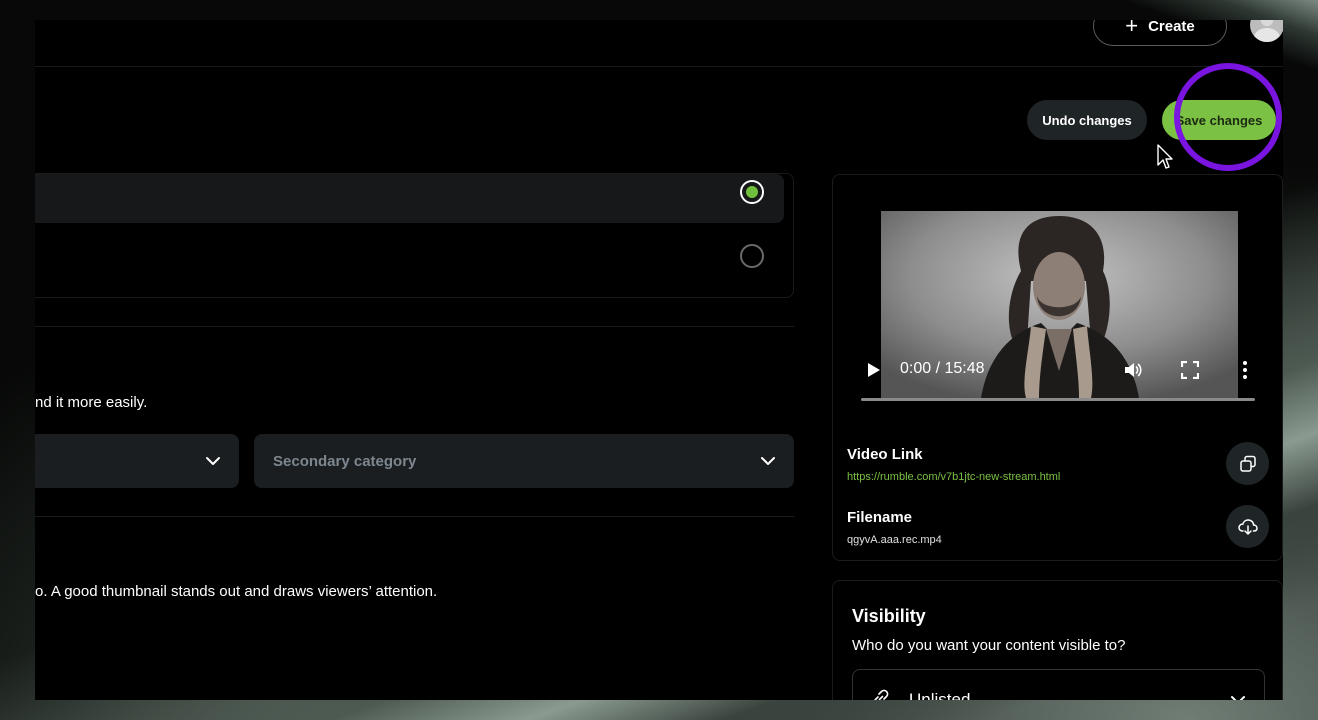 The image size is (1318, 720). Describe the element at coordinates (880, 517) in the screenshot. I see `filename-label: Filename` at that location.